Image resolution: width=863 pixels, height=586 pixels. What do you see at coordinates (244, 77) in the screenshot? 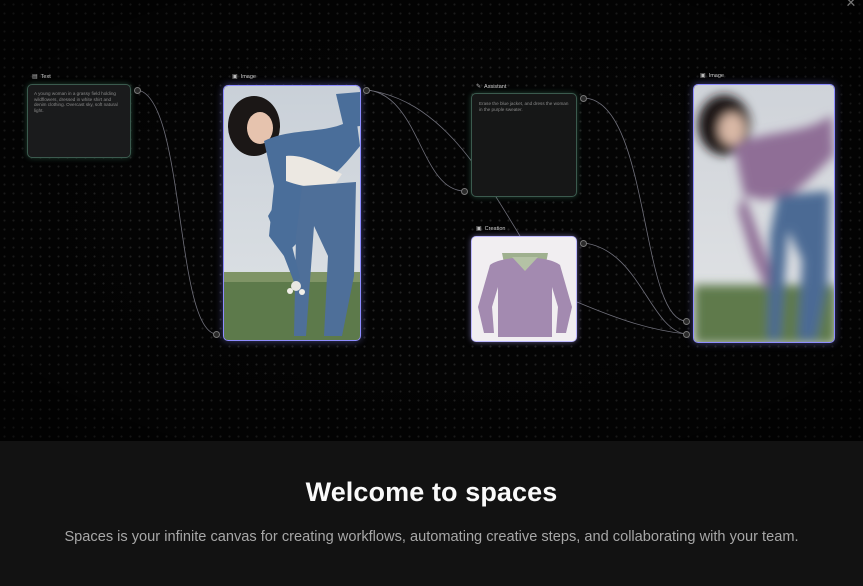
I see `image-node-label: ▣ Image` at bounding box center [244, 77].